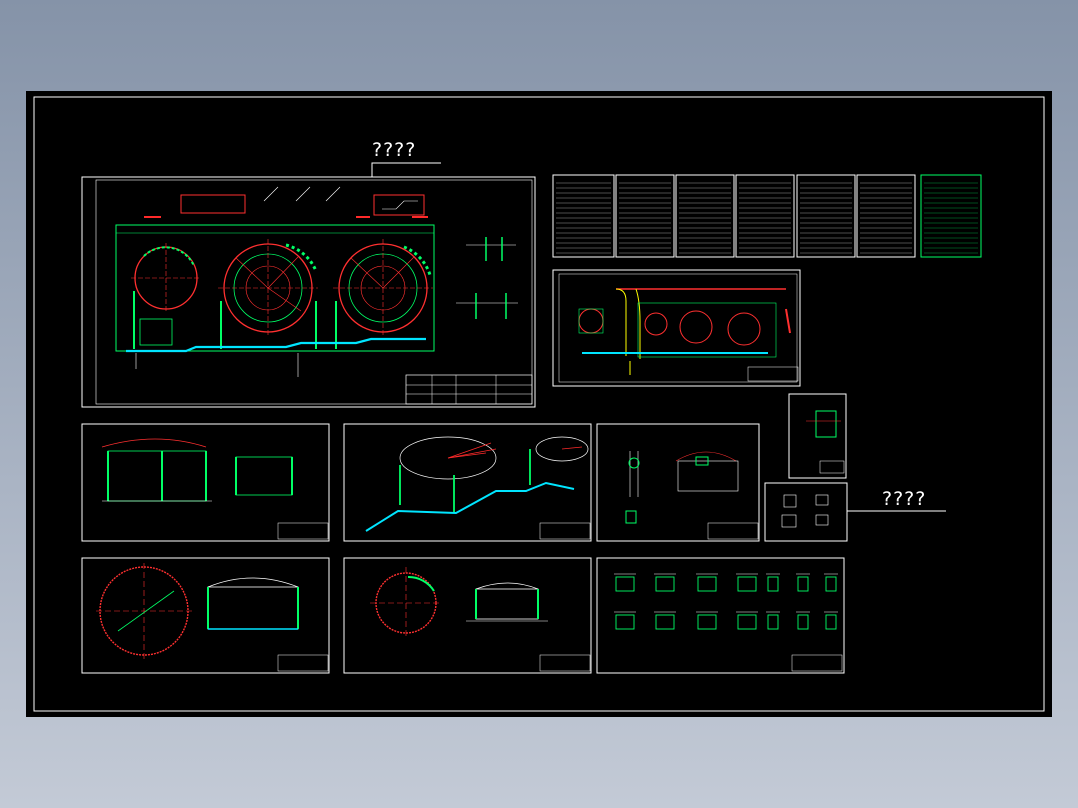 Image resolution: width=1078 pixels, height=808 pixels. What do you see at coordinates (676, 328) in the screenshot?
I see `panel-site-plan` at bounding box center [676, 328].